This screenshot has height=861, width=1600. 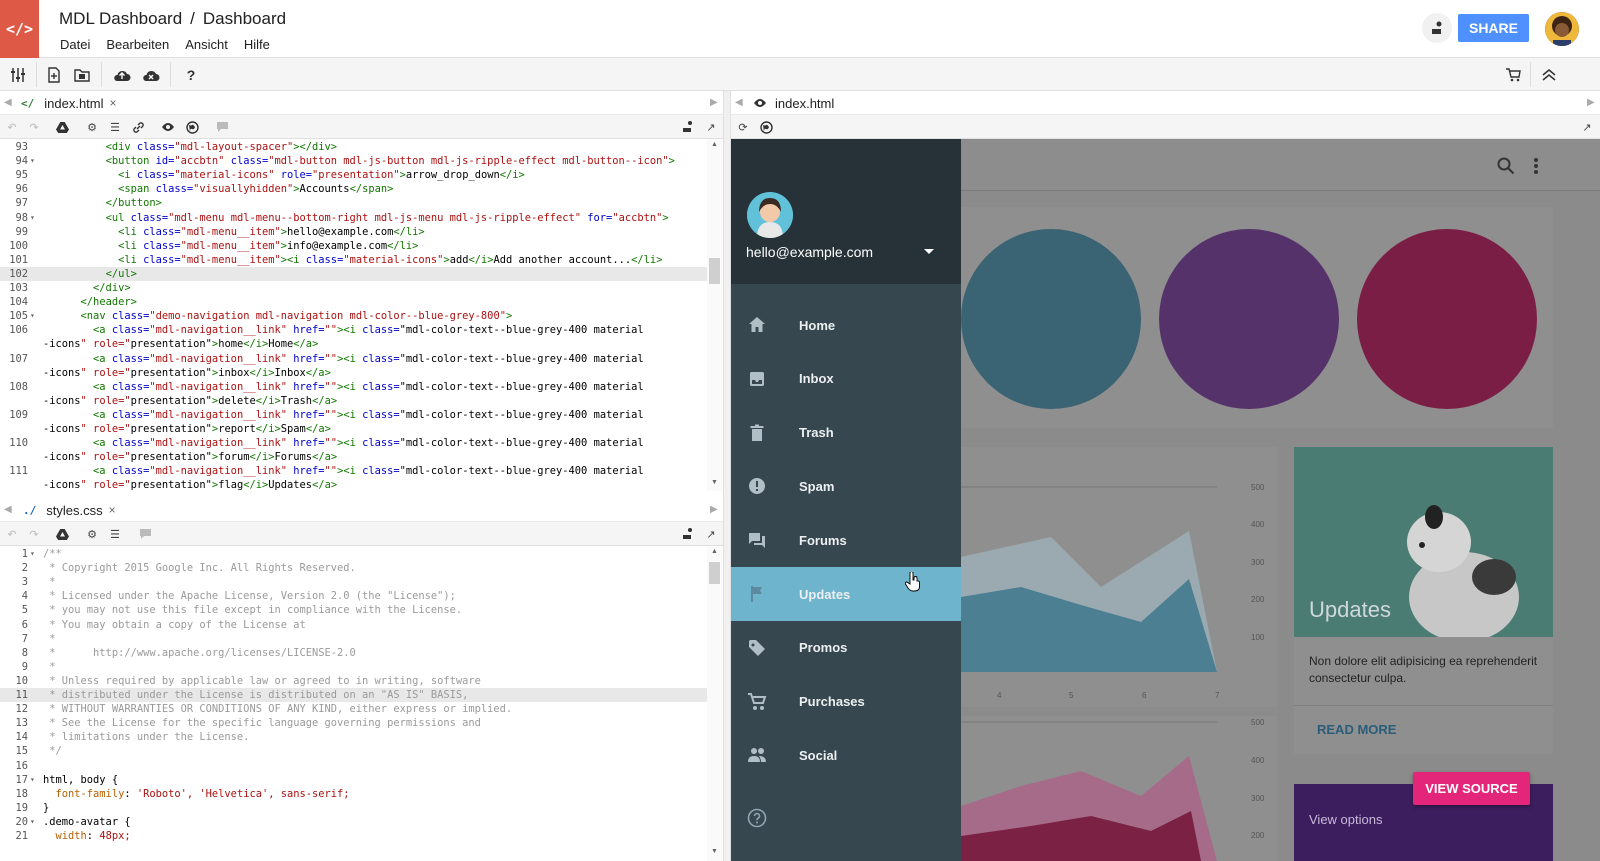 What do you see at coordinates (846, 702) in the screenshot?
I see `drawer-item-purchases: Purchases` at bounding box center [846, 702].